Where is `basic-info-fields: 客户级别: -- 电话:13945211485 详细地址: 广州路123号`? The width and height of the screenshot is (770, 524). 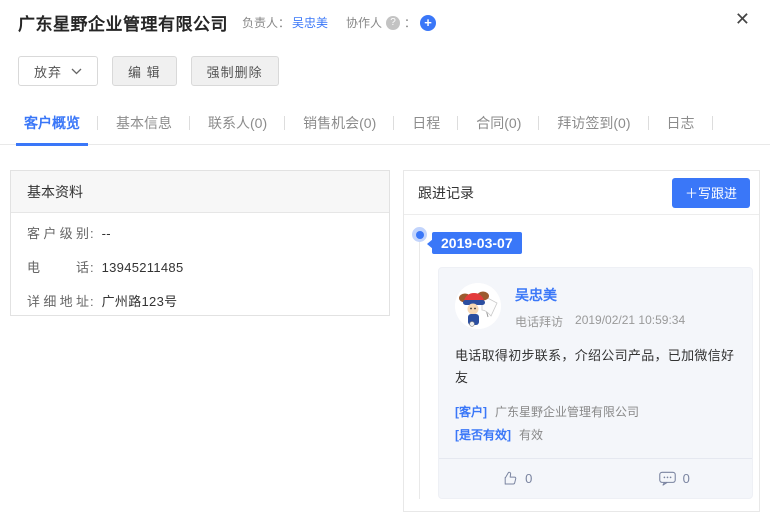
basic-info-fields: 客户级别: -- 电话:13945211485 详细地址: 广州路123号 is located at coordinates (200, 269).